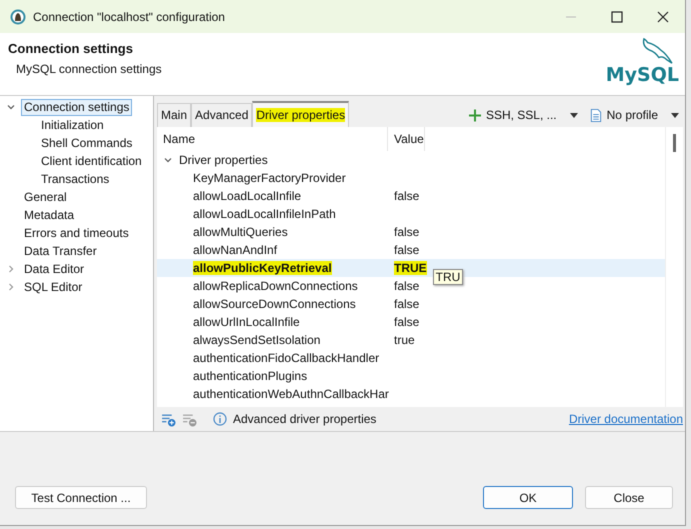 This screenshot has width=691, height=529. Describe the element at coordinates (301, 114) in the screenshot. I see `tab: Driver properties` at that location.